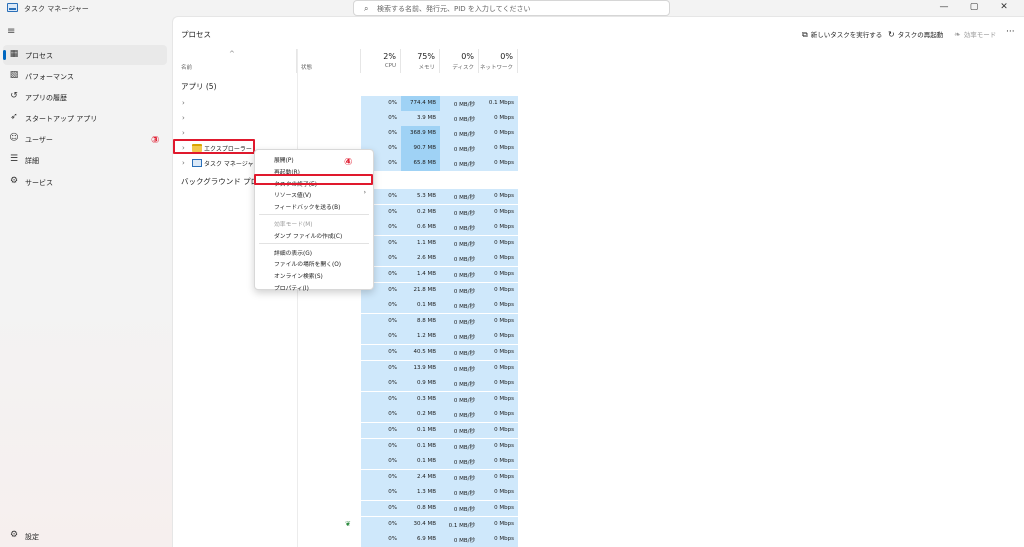 The image size is (1024, 547). I want to click on services-gear-icon: ⚙, so click(14, 181).